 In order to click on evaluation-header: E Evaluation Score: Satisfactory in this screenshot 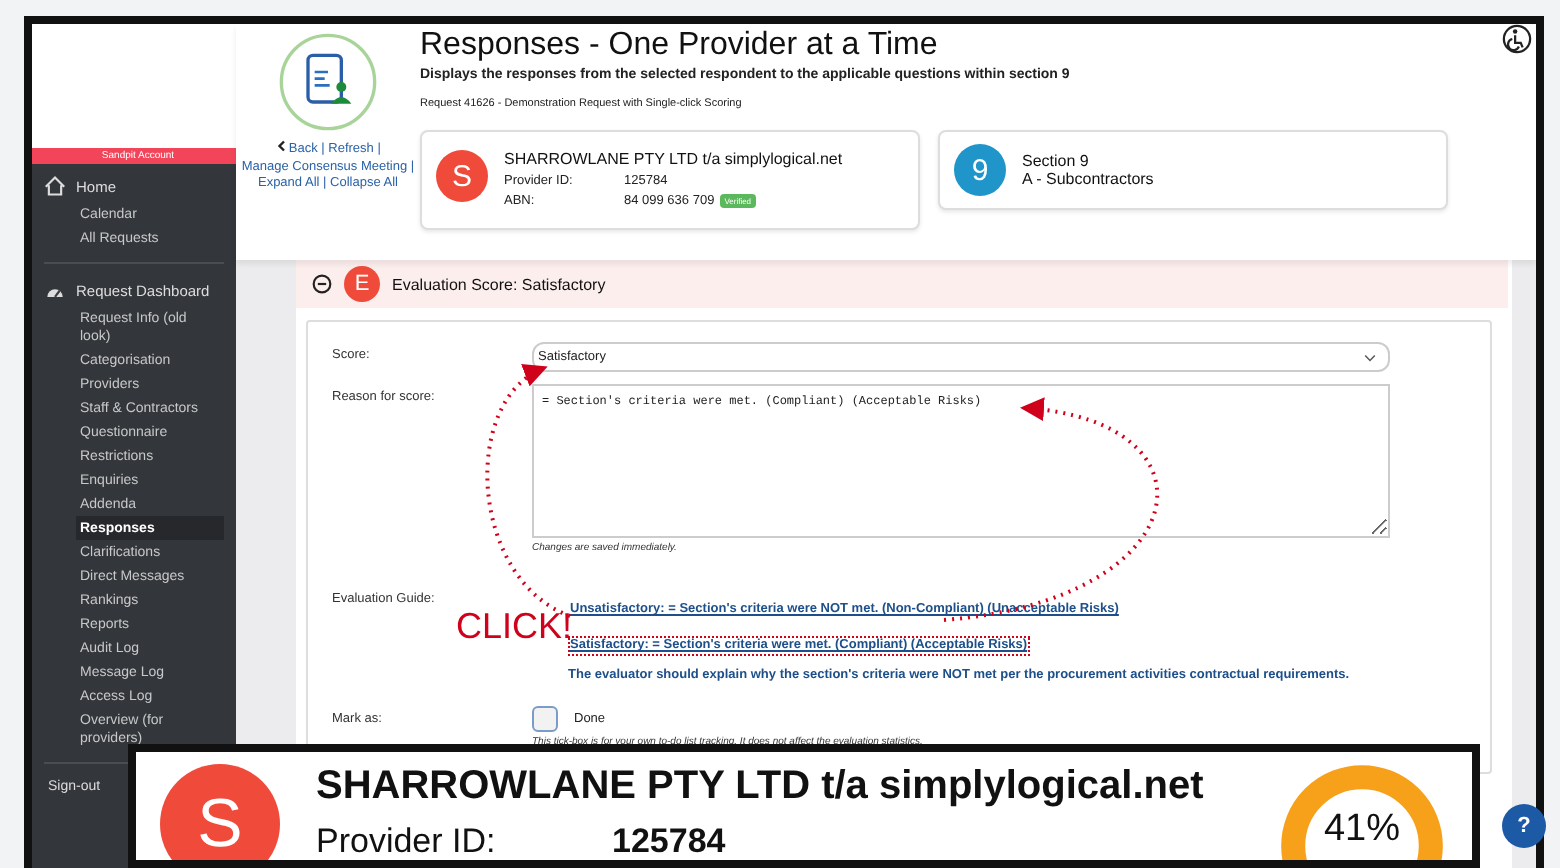, I will do `click(902, 284)`.